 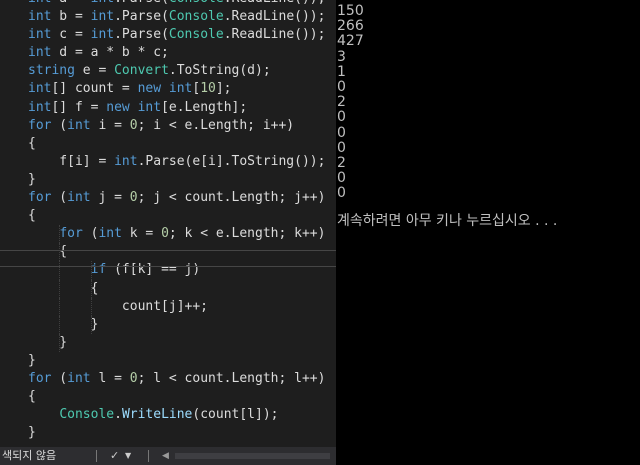 What do you see at coordinates (168, 53) in the screenshot?
I see `code-line: int d = a * b * c;` at bounding box center [168, 53].